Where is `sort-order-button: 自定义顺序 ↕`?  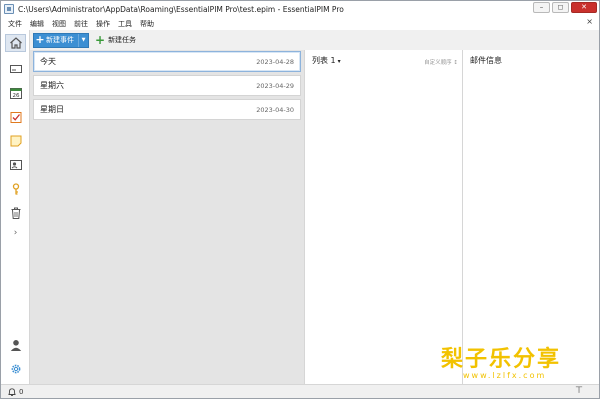
sort-order-button: 自定义顺序 ↕ is located at coordinates (441, 62).